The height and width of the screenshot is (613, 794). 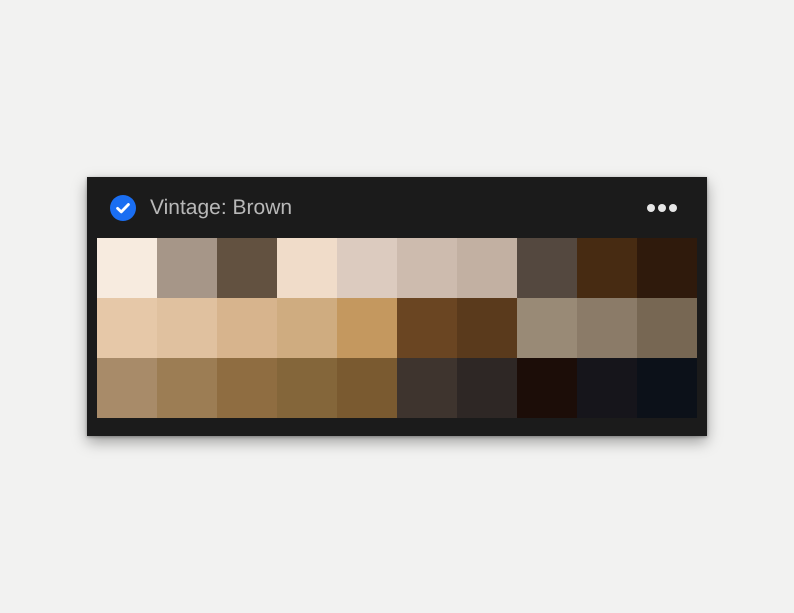 I want to click on more-icon, so click(x=662, y=208).